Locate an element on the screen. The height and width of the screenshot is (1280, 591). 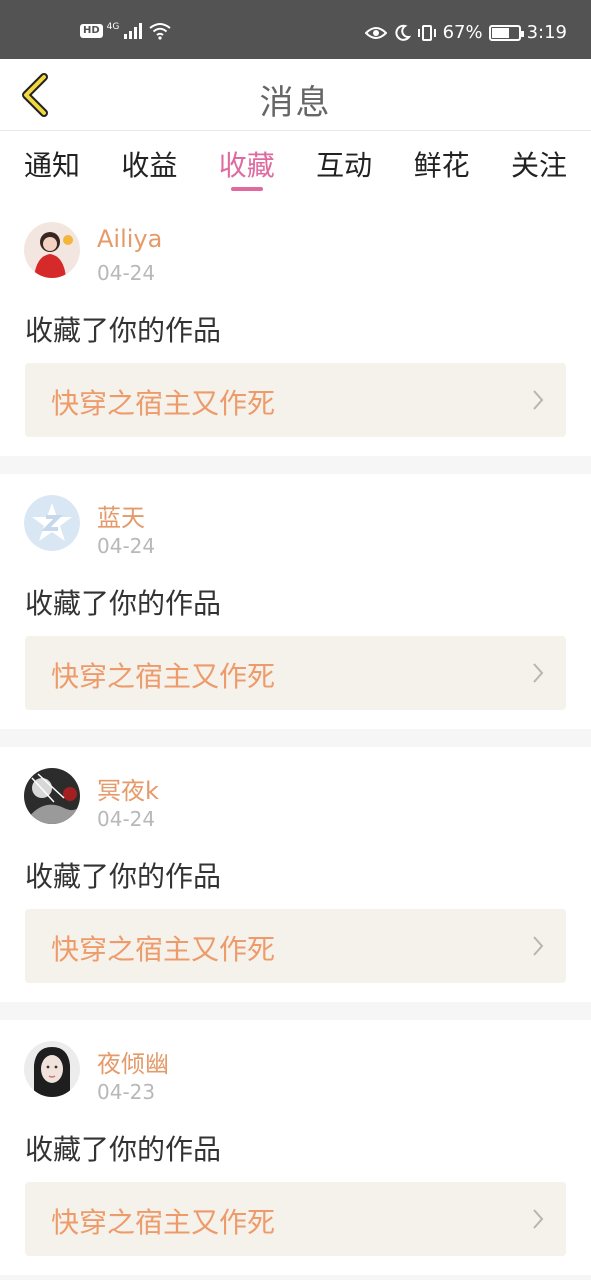
username: Ailiya is located at coordinates (129, 239).